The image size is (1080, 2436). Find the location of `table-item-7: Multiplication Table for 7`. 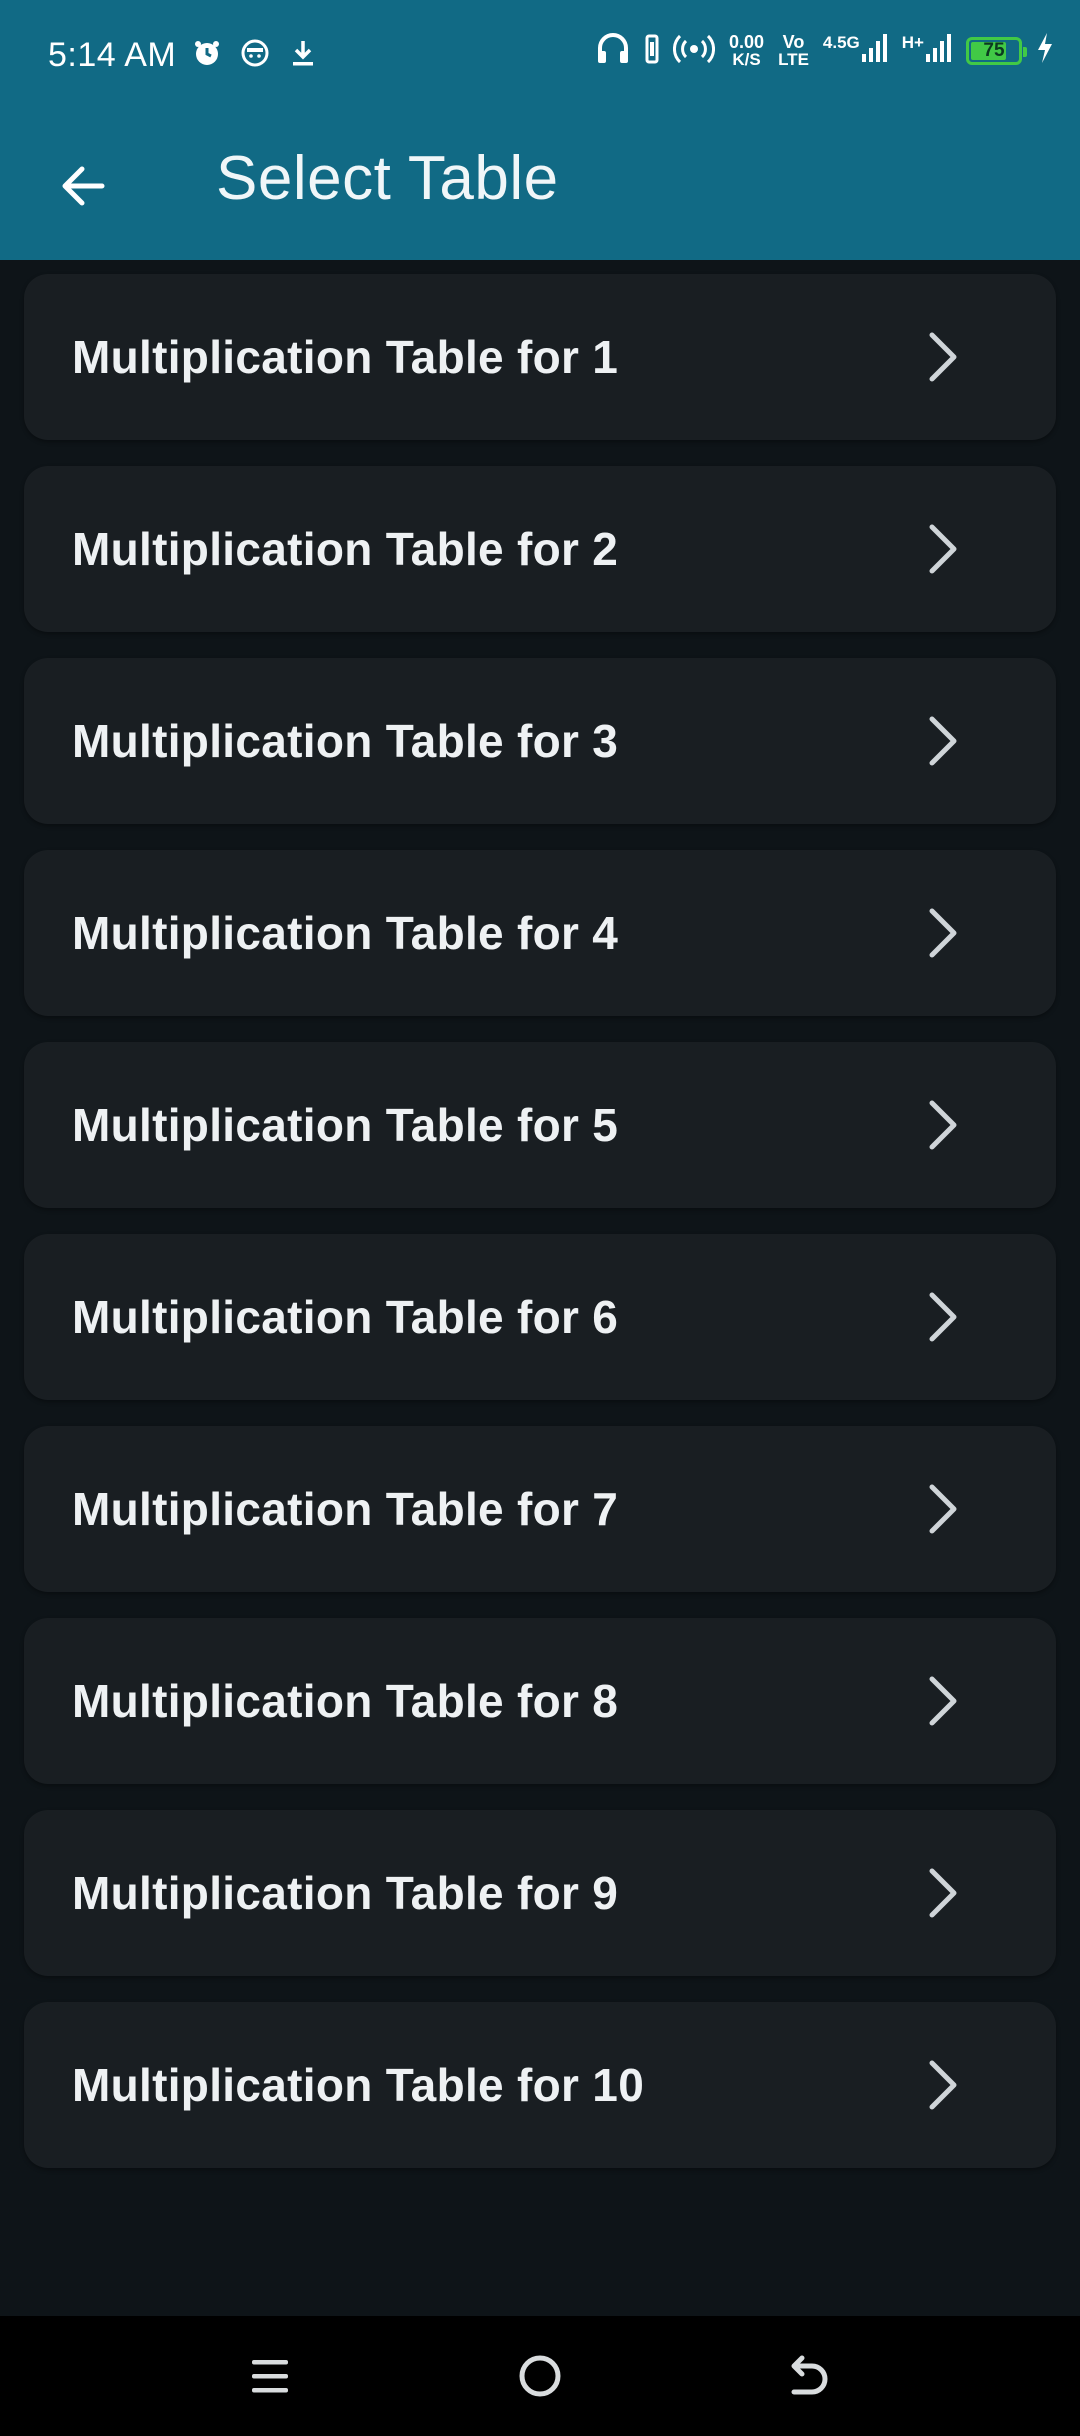

table-item-7: Multiplication Table for 7 is located at coordinates (540, 1509).